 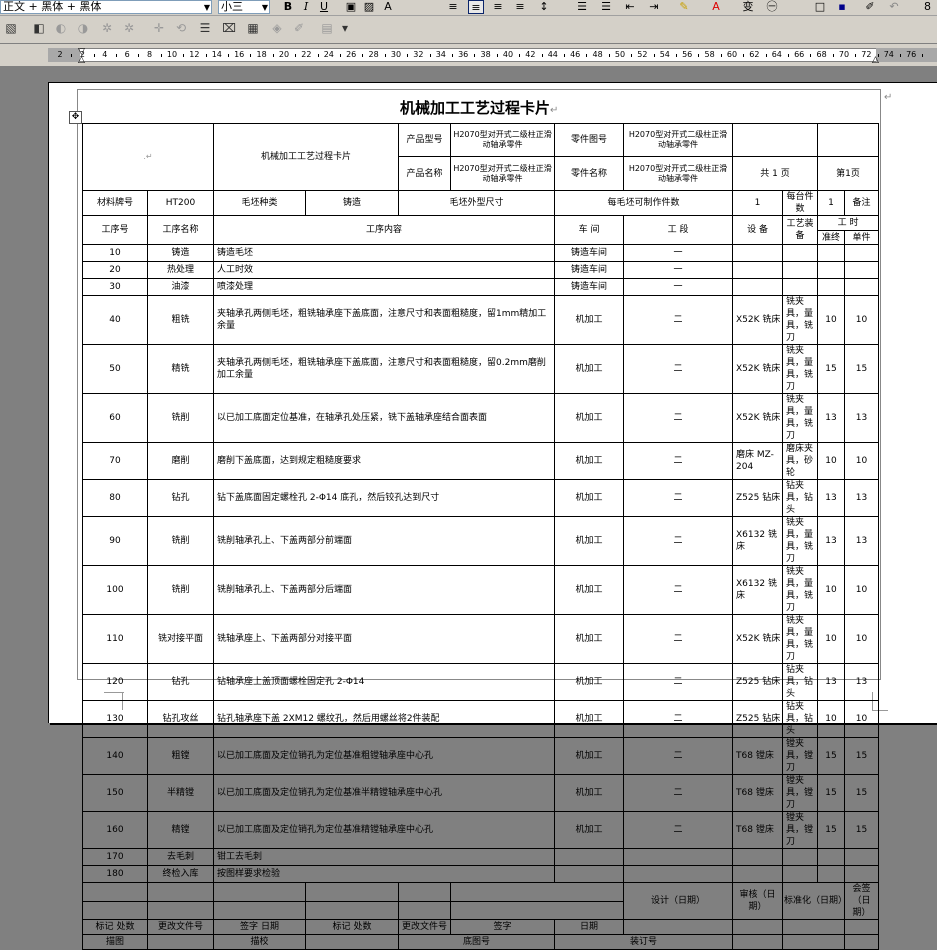 I want to click on cell-content: 以已加工底面及定位销孔为定位基准半精镗轴承座中心孔, so click(x=384, y=793).